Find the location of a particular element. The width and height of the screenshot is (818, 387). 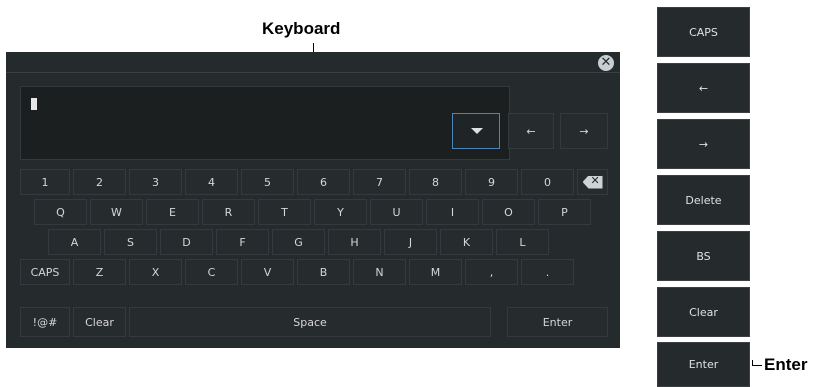

backspace-icon: ✕ is located at coordinates (592, 182).